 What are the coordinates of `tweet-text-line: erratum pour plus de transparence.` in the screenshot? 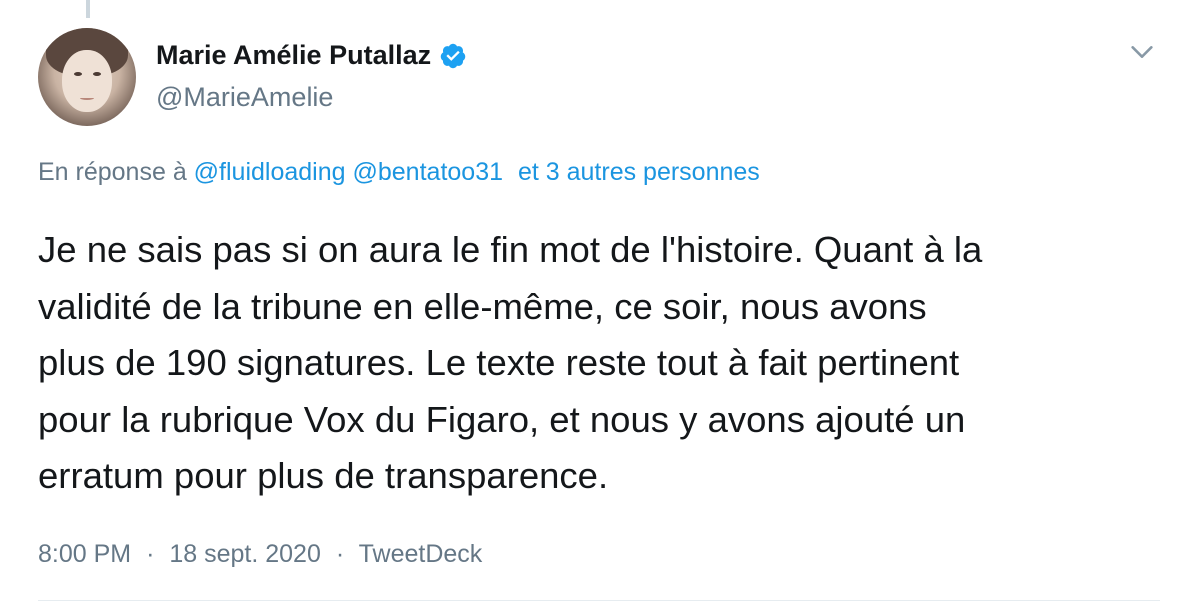 It's located at (323, 475).